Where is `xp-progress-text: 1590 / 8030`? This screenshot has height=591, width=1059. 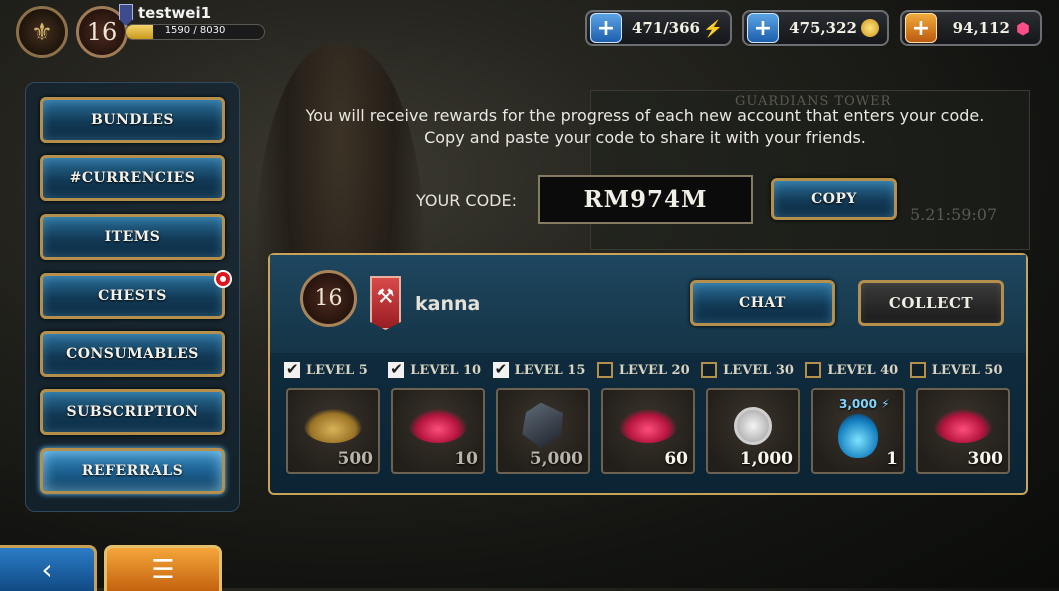 xp-progress-text: 1590 / 8030 is located at coordinates (195, 30).